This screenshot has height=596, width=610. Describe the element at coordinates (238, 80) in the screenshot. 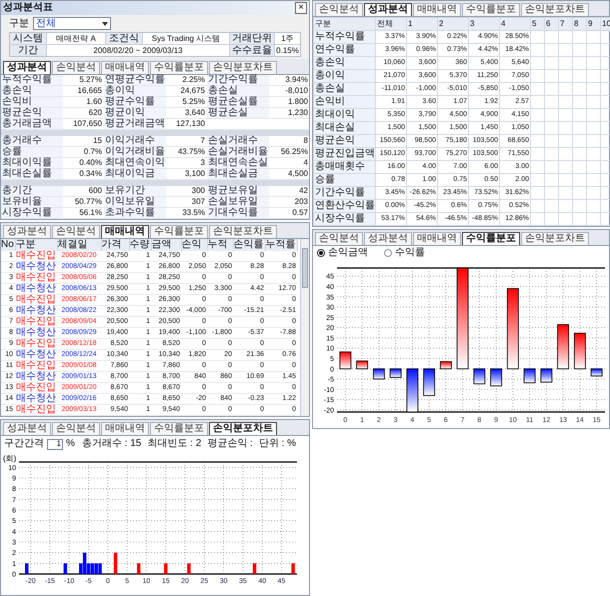

I see `field-label: 기간수익률` at that location.